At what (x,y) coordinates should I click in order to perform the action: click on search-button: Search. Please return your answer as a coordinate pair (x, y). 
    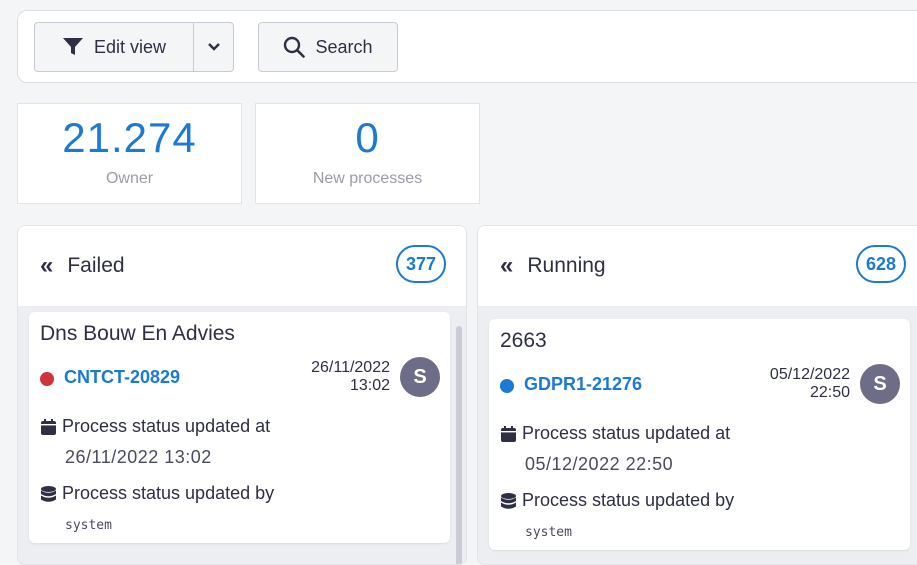
    Looking at the image, I should click on (328, 47).